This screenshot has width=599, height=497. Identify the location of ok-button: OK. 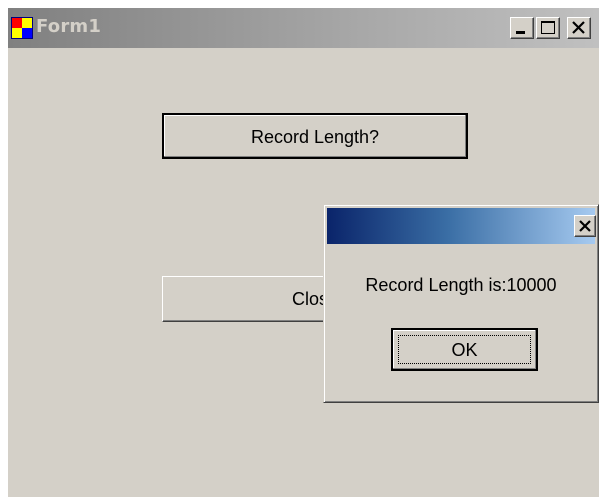
(464, 349).